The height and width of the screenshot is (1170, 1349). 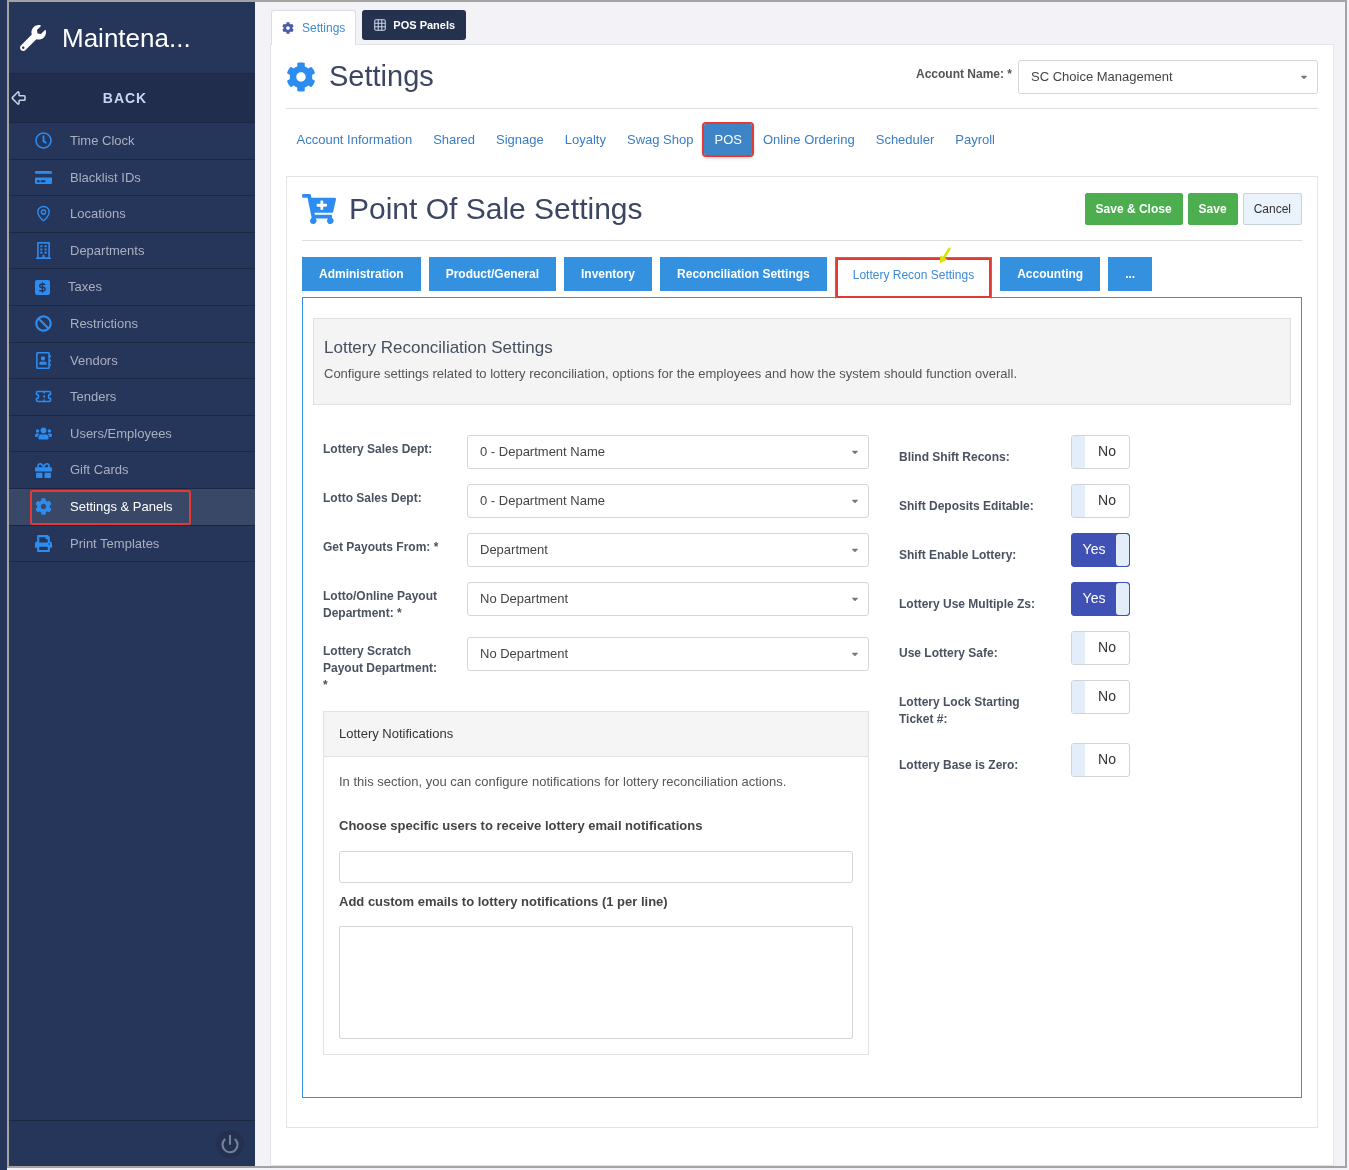 What do you see at coordinates (381, 547) in the screenshot?
I see `field-label: Get Payouts From: *` at bounding box center [381, 547].